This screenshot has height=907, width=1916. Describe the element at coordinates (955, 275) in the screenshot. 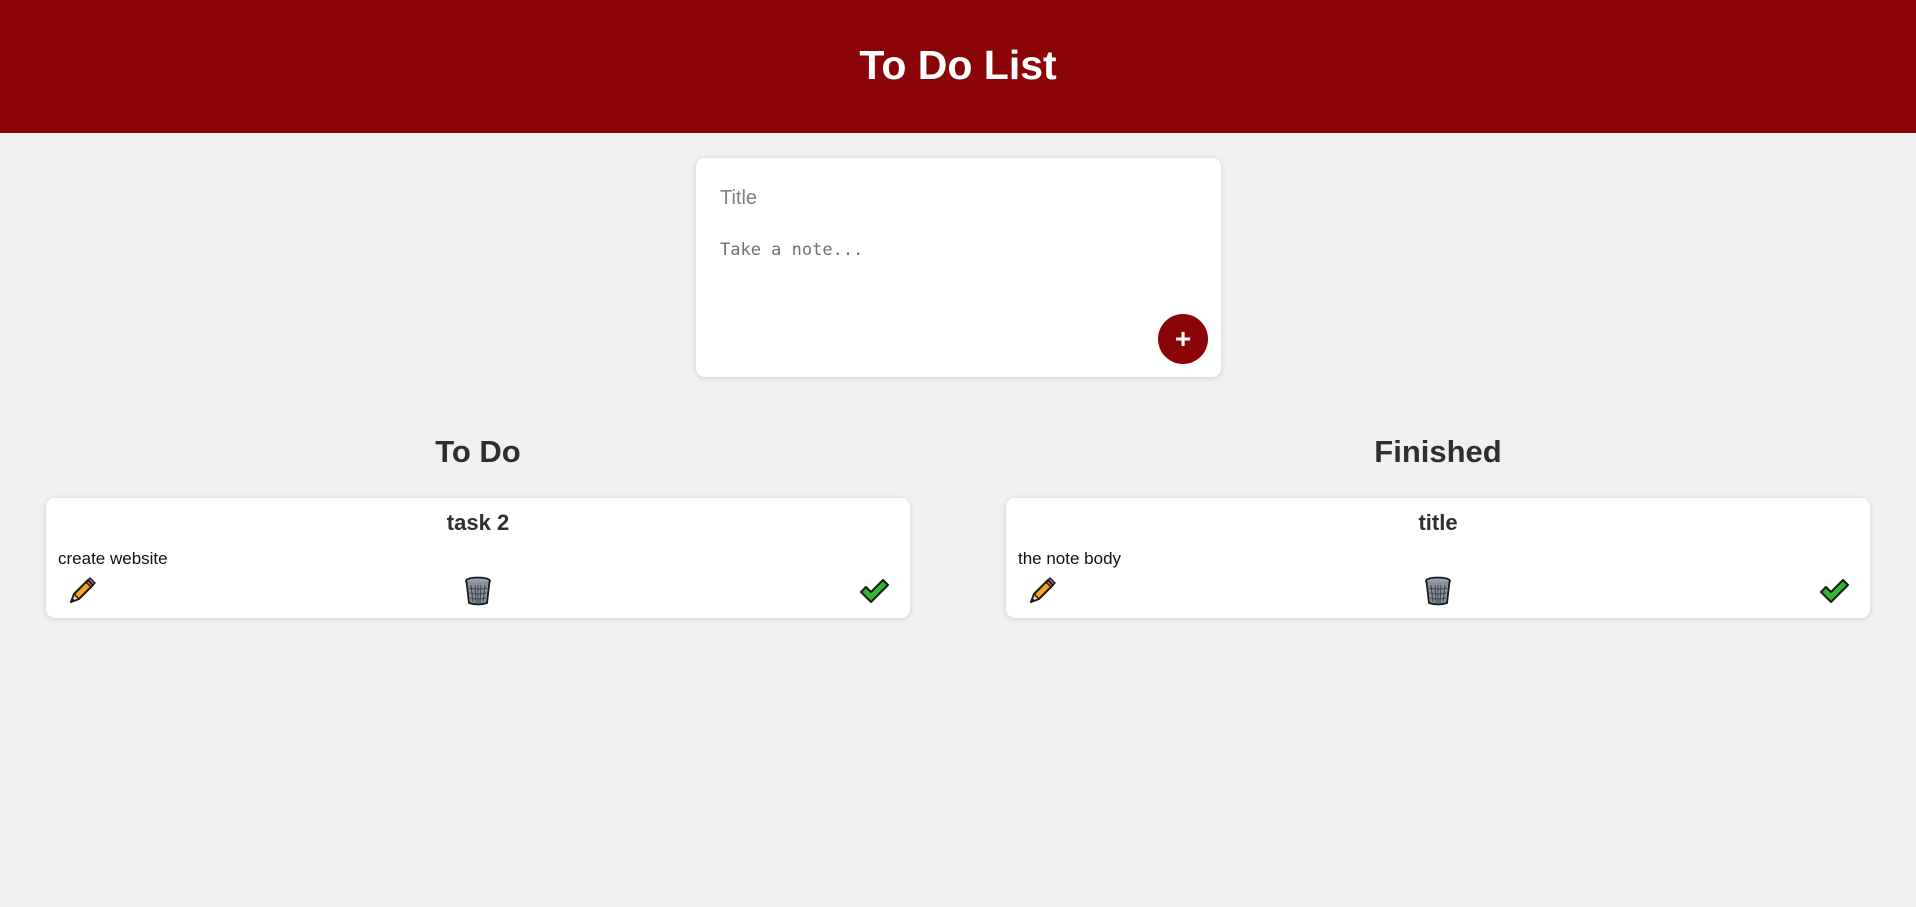

I see `note-textarea` at that location.